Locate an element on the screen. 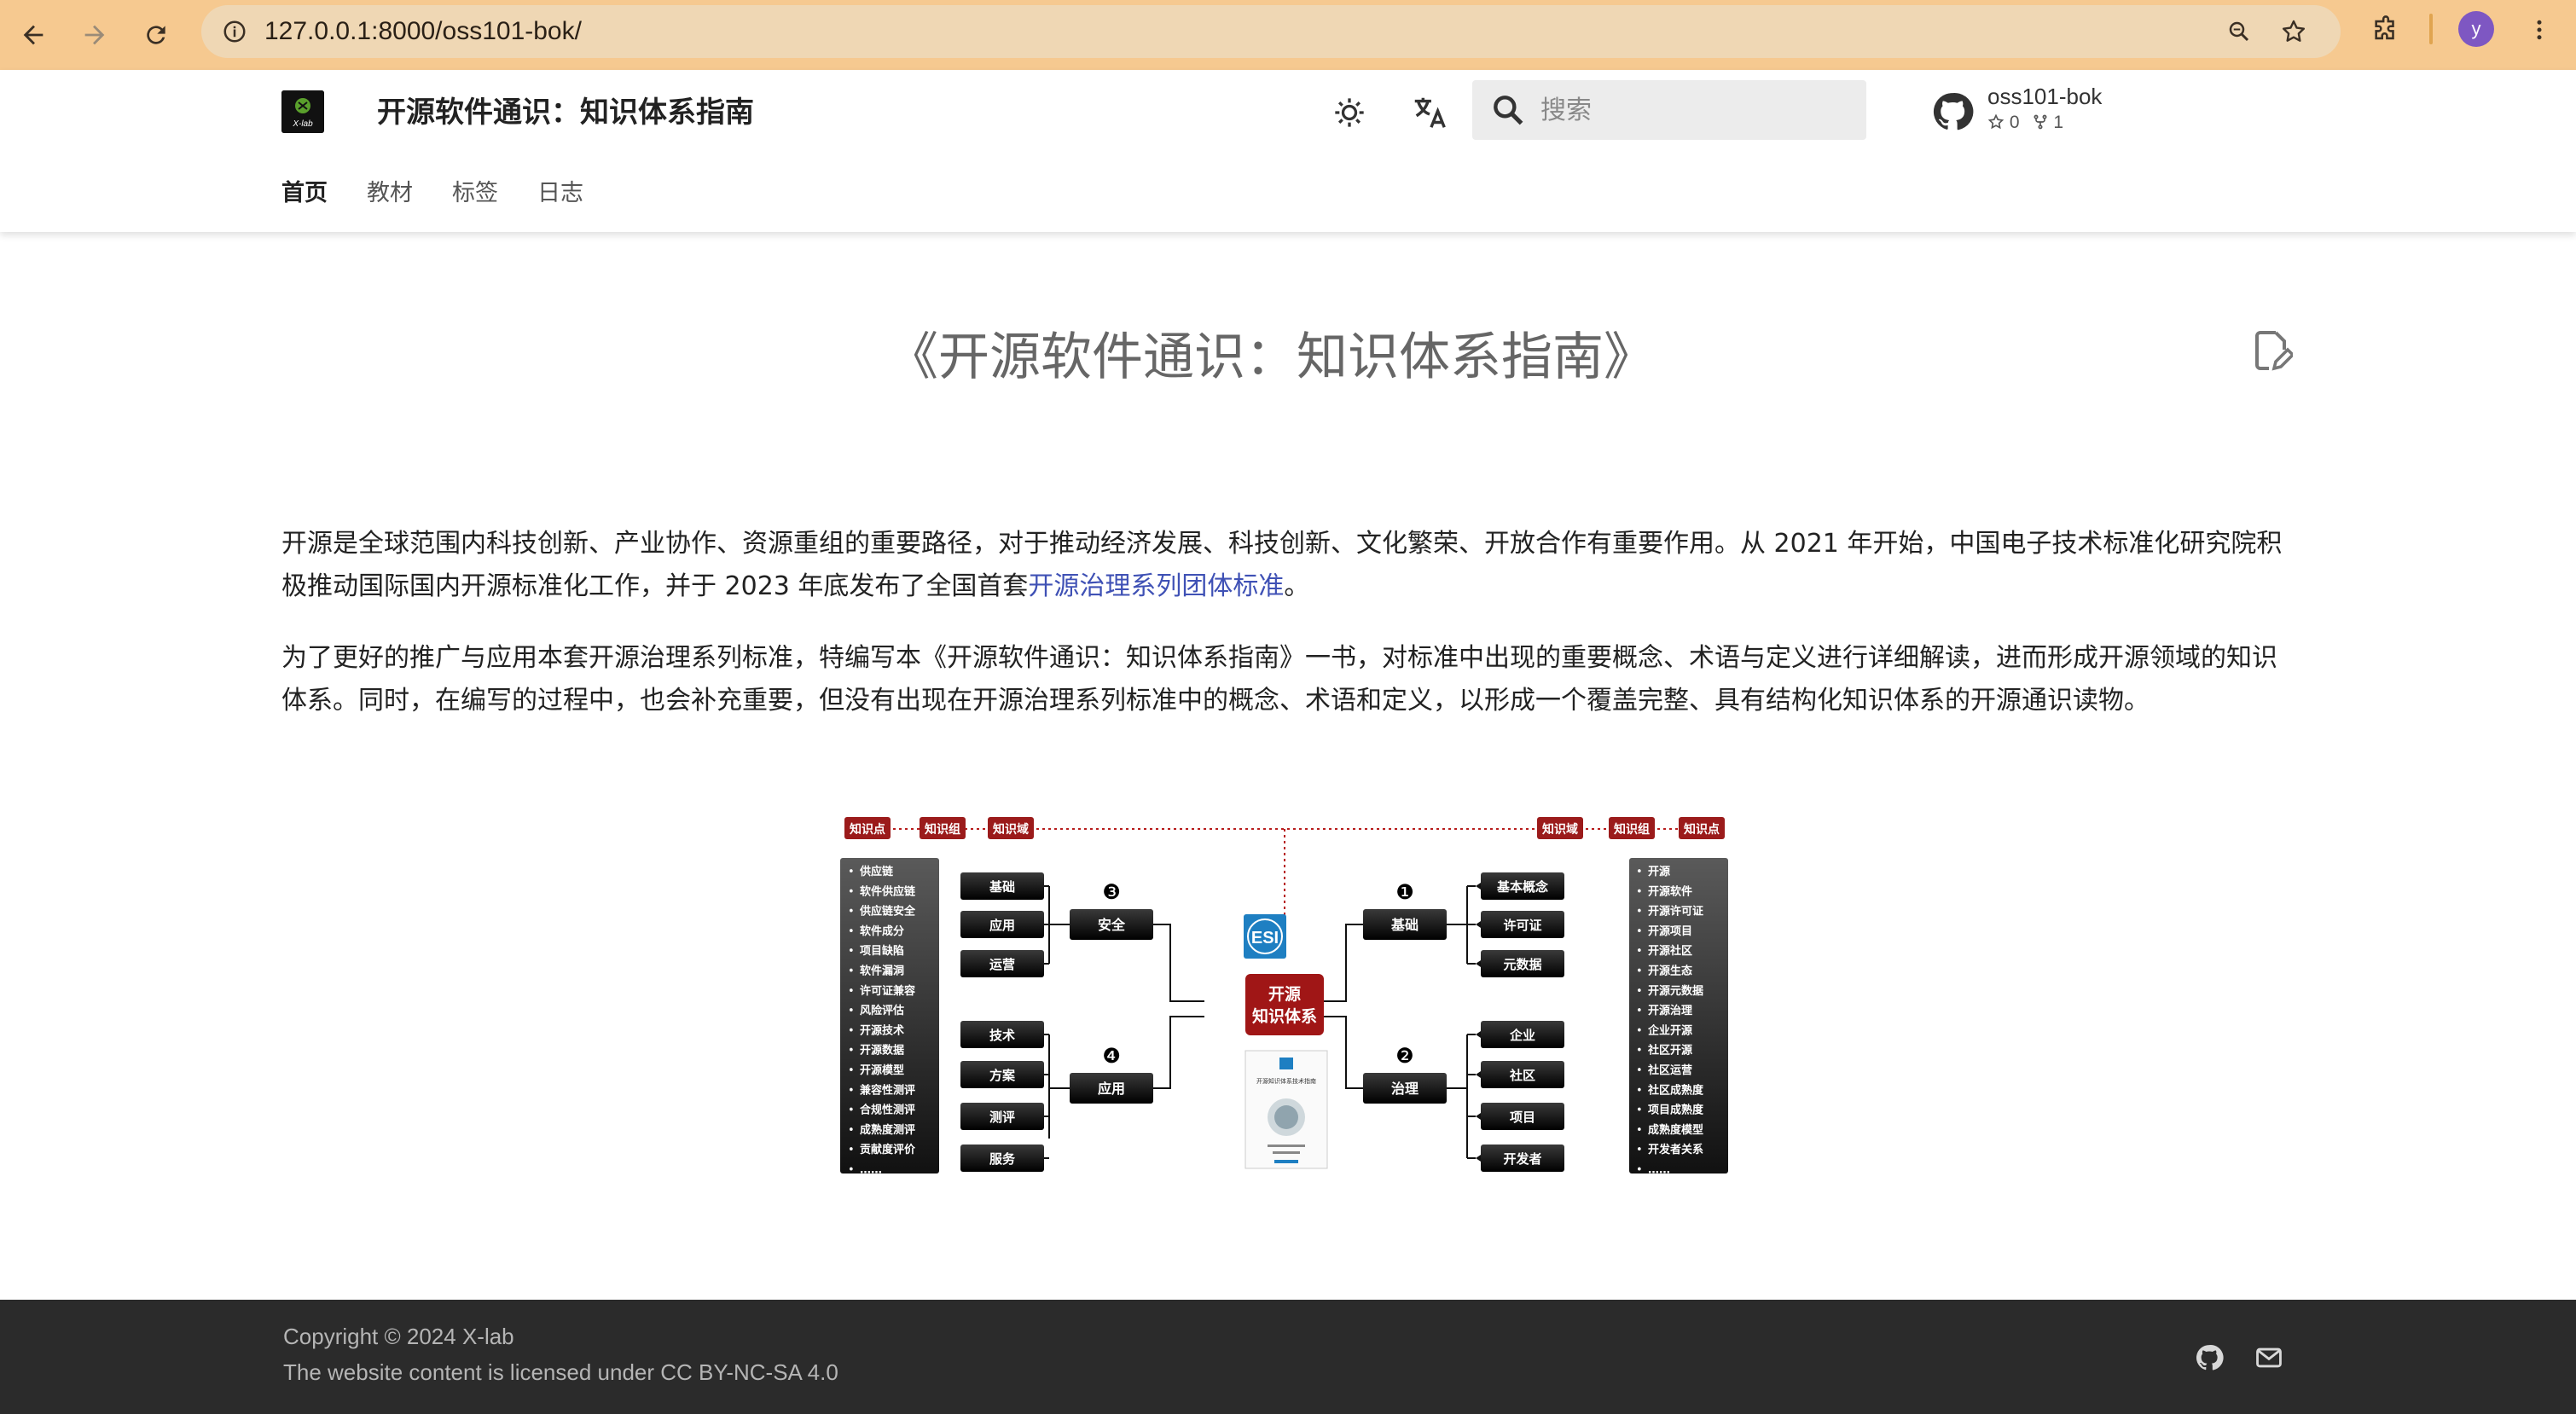  site-logo: X-lab is located at coordinates (302, 111).